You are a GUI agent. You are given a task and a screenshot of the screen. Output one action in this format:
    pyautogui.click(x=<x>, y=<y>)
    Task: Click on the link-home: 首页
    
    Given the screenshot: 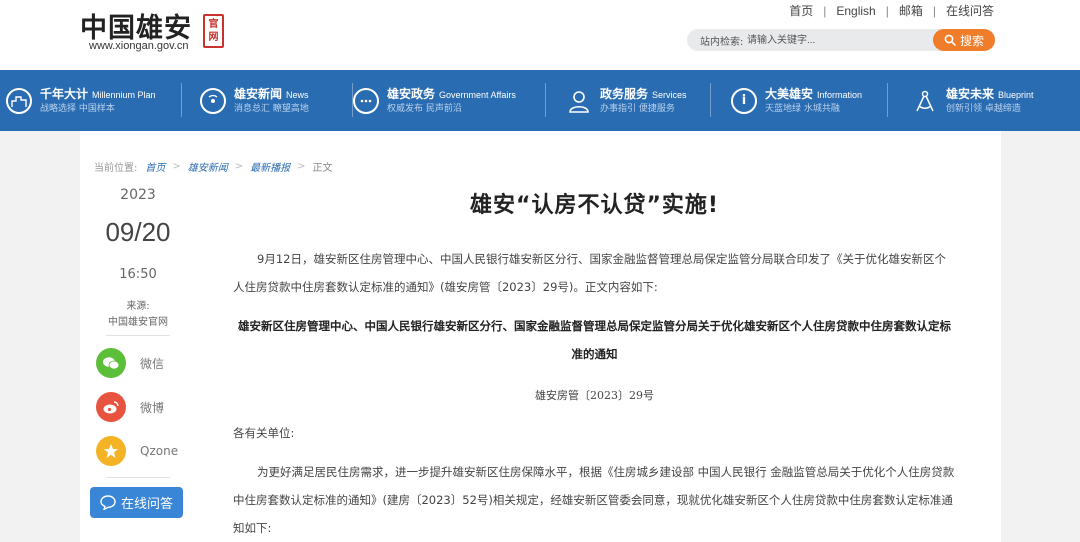 What is the action you would take?
    pyautogui.click(x=801, y=10)
    